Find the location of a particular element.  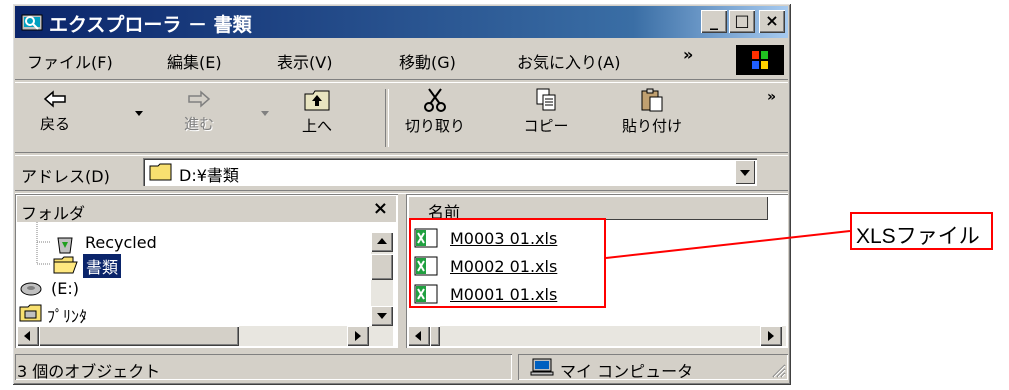

annotation-callout: XLSファイル is located at coordinates (921, 231).